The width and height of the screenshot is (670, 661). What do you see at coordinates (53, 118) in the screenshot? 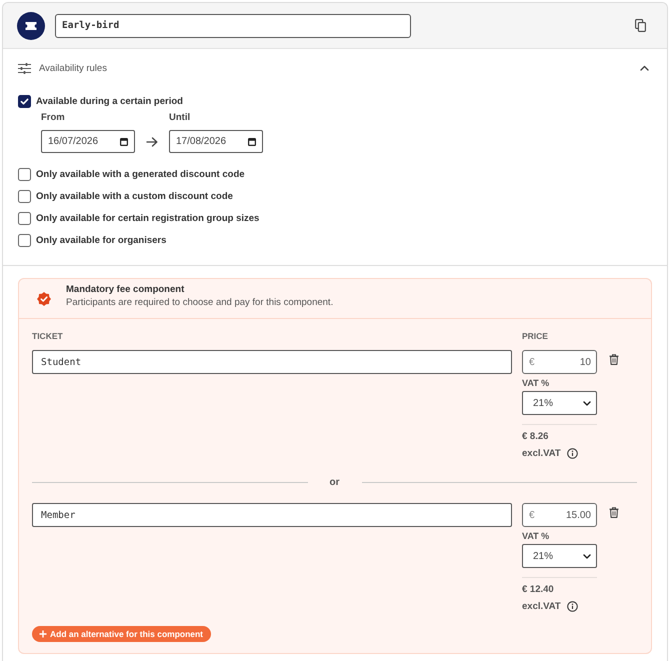
I see `from-label: From` at bounding box center [53, 118].